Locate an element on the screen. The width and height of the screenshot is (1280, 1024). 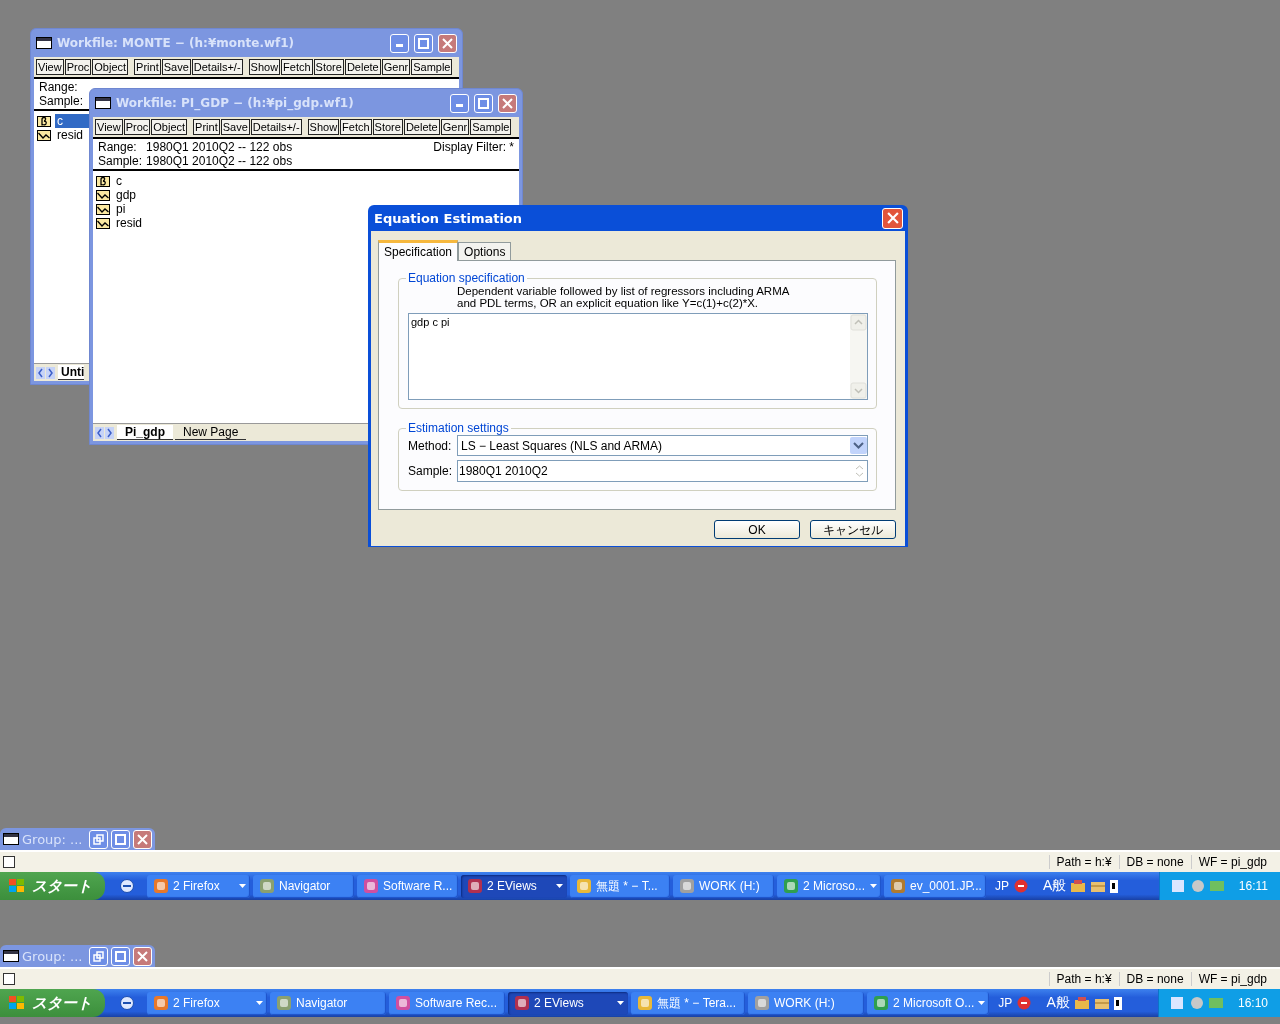
sample-field: 1980Q1 2010Q2 is located at coordinates (662, 471).